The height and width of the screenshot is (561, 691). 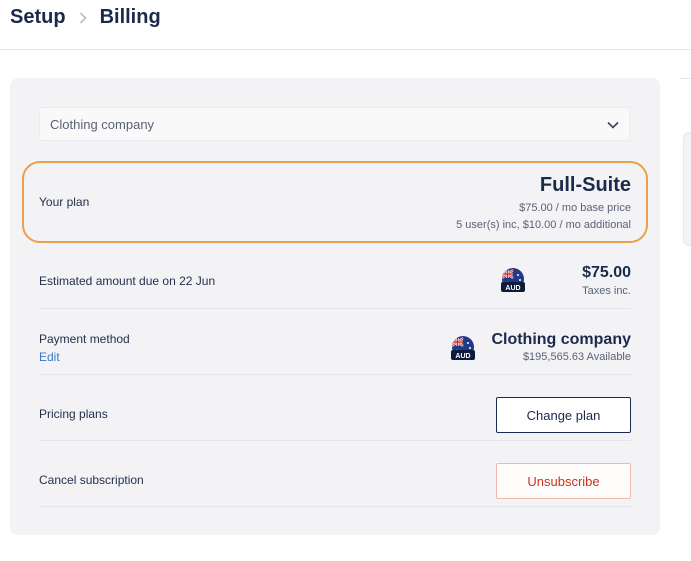 I want to click on estimate-tax-note: Taxes inc., so click(x=606, y=291).